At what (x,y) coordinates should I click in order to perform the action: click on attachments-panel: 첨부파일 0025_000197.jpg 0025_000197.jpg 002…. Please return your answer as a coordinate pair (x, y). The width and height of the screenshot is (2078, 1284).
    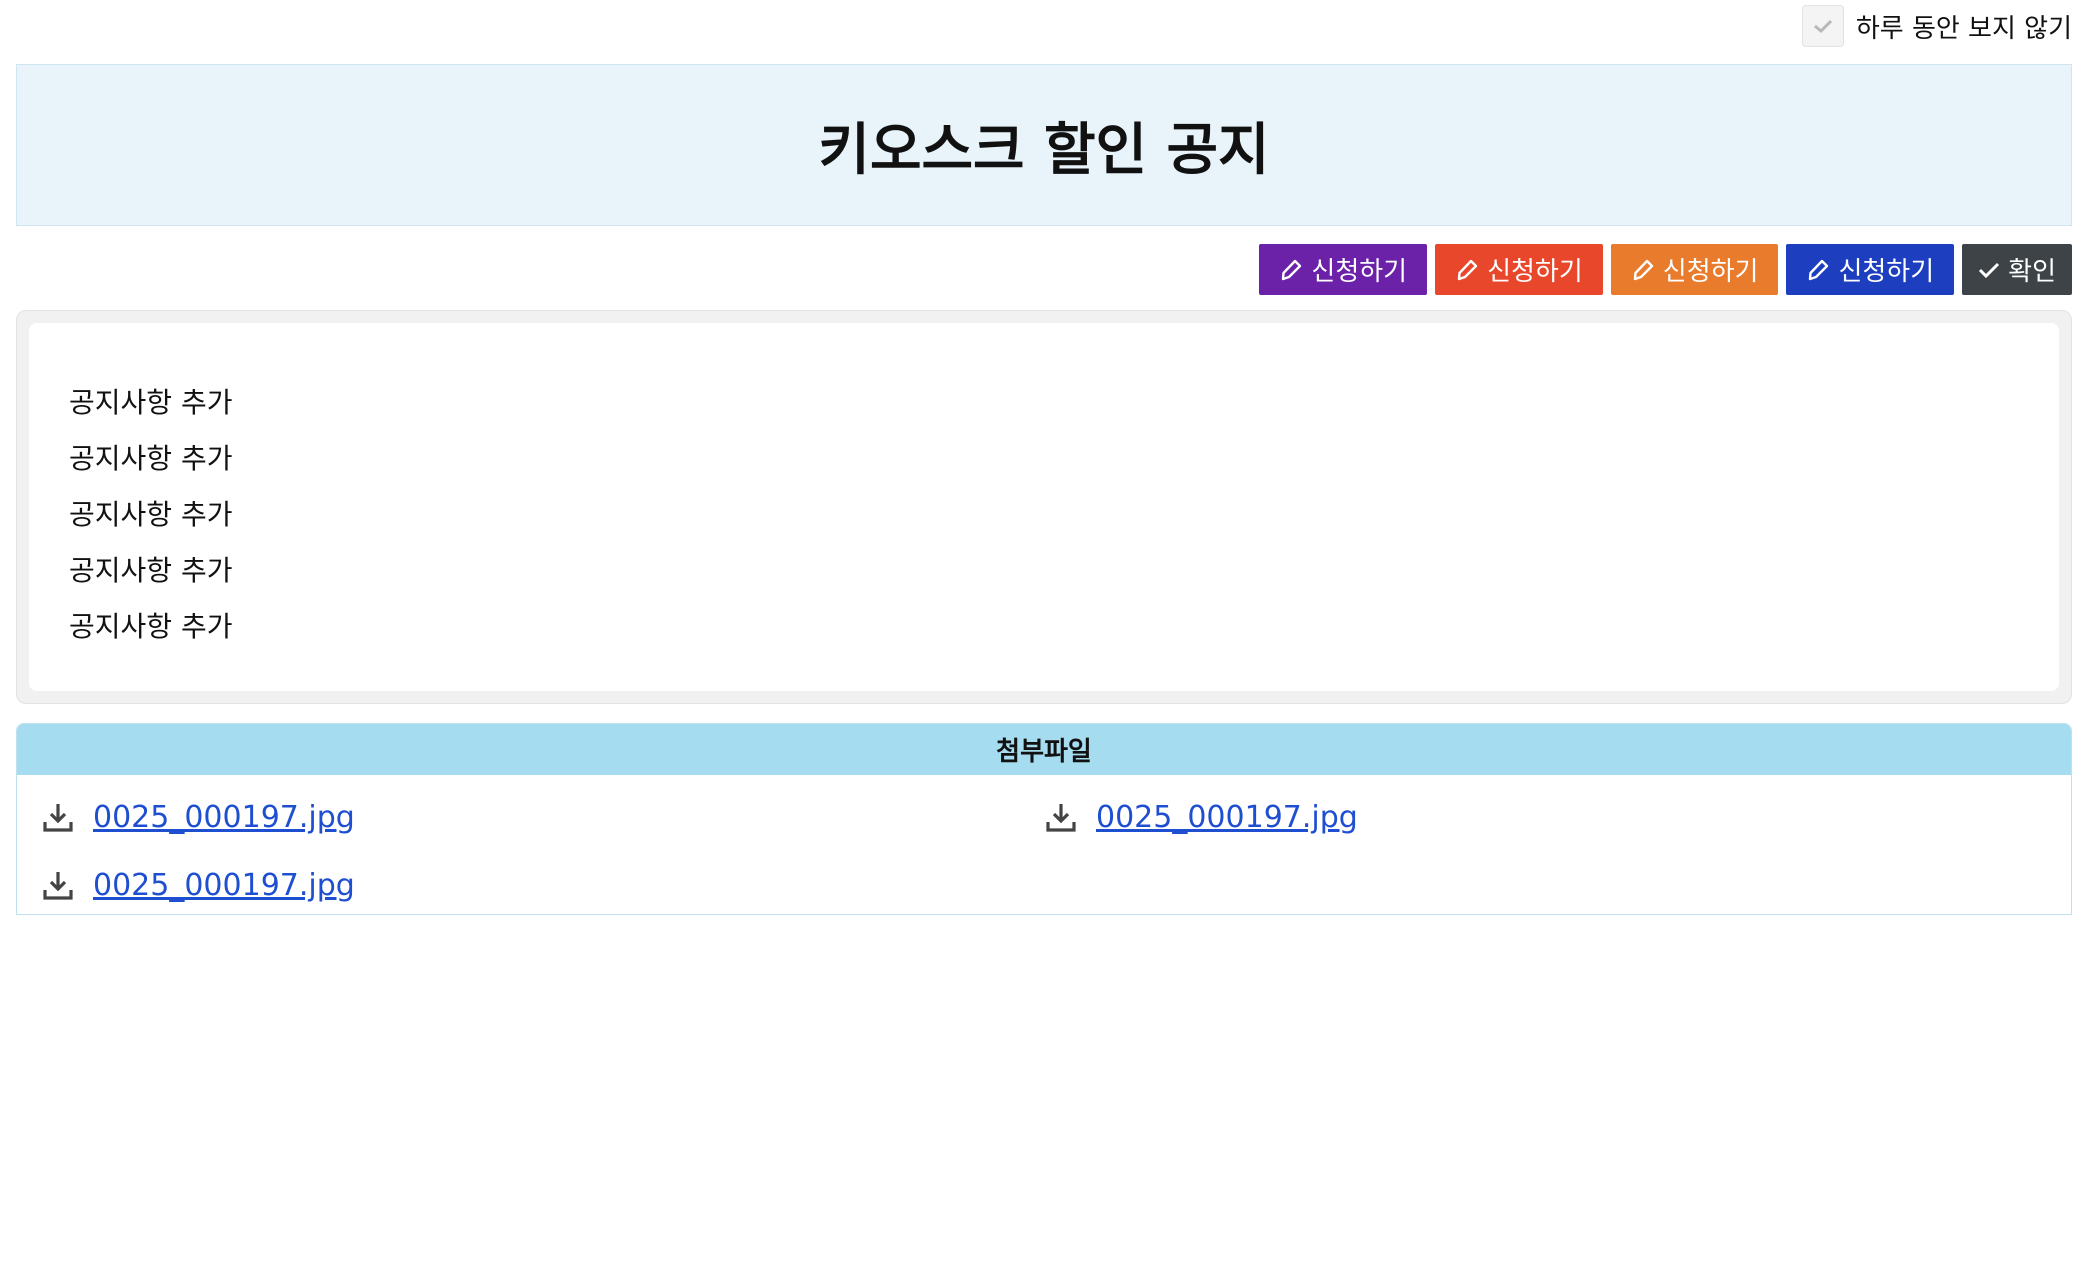
    Looking at the image, I should click on (1044, 819).